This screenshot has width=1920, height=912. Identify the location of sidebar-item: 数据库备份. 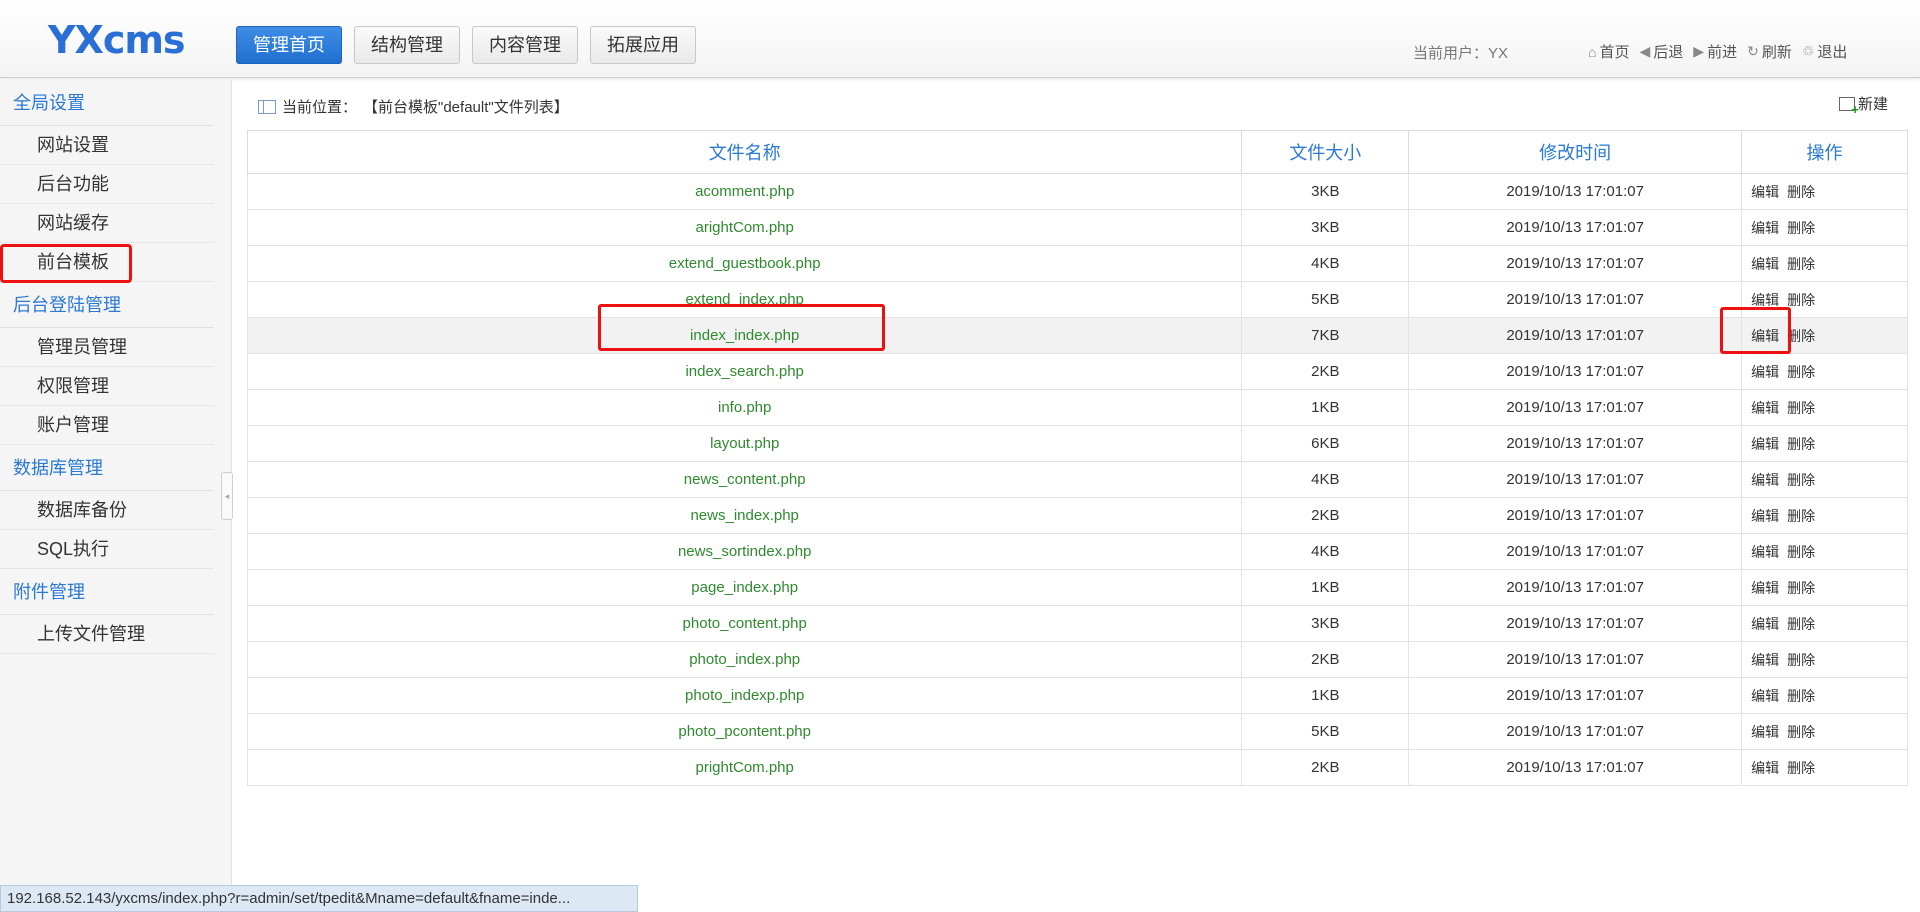
(107, 510).